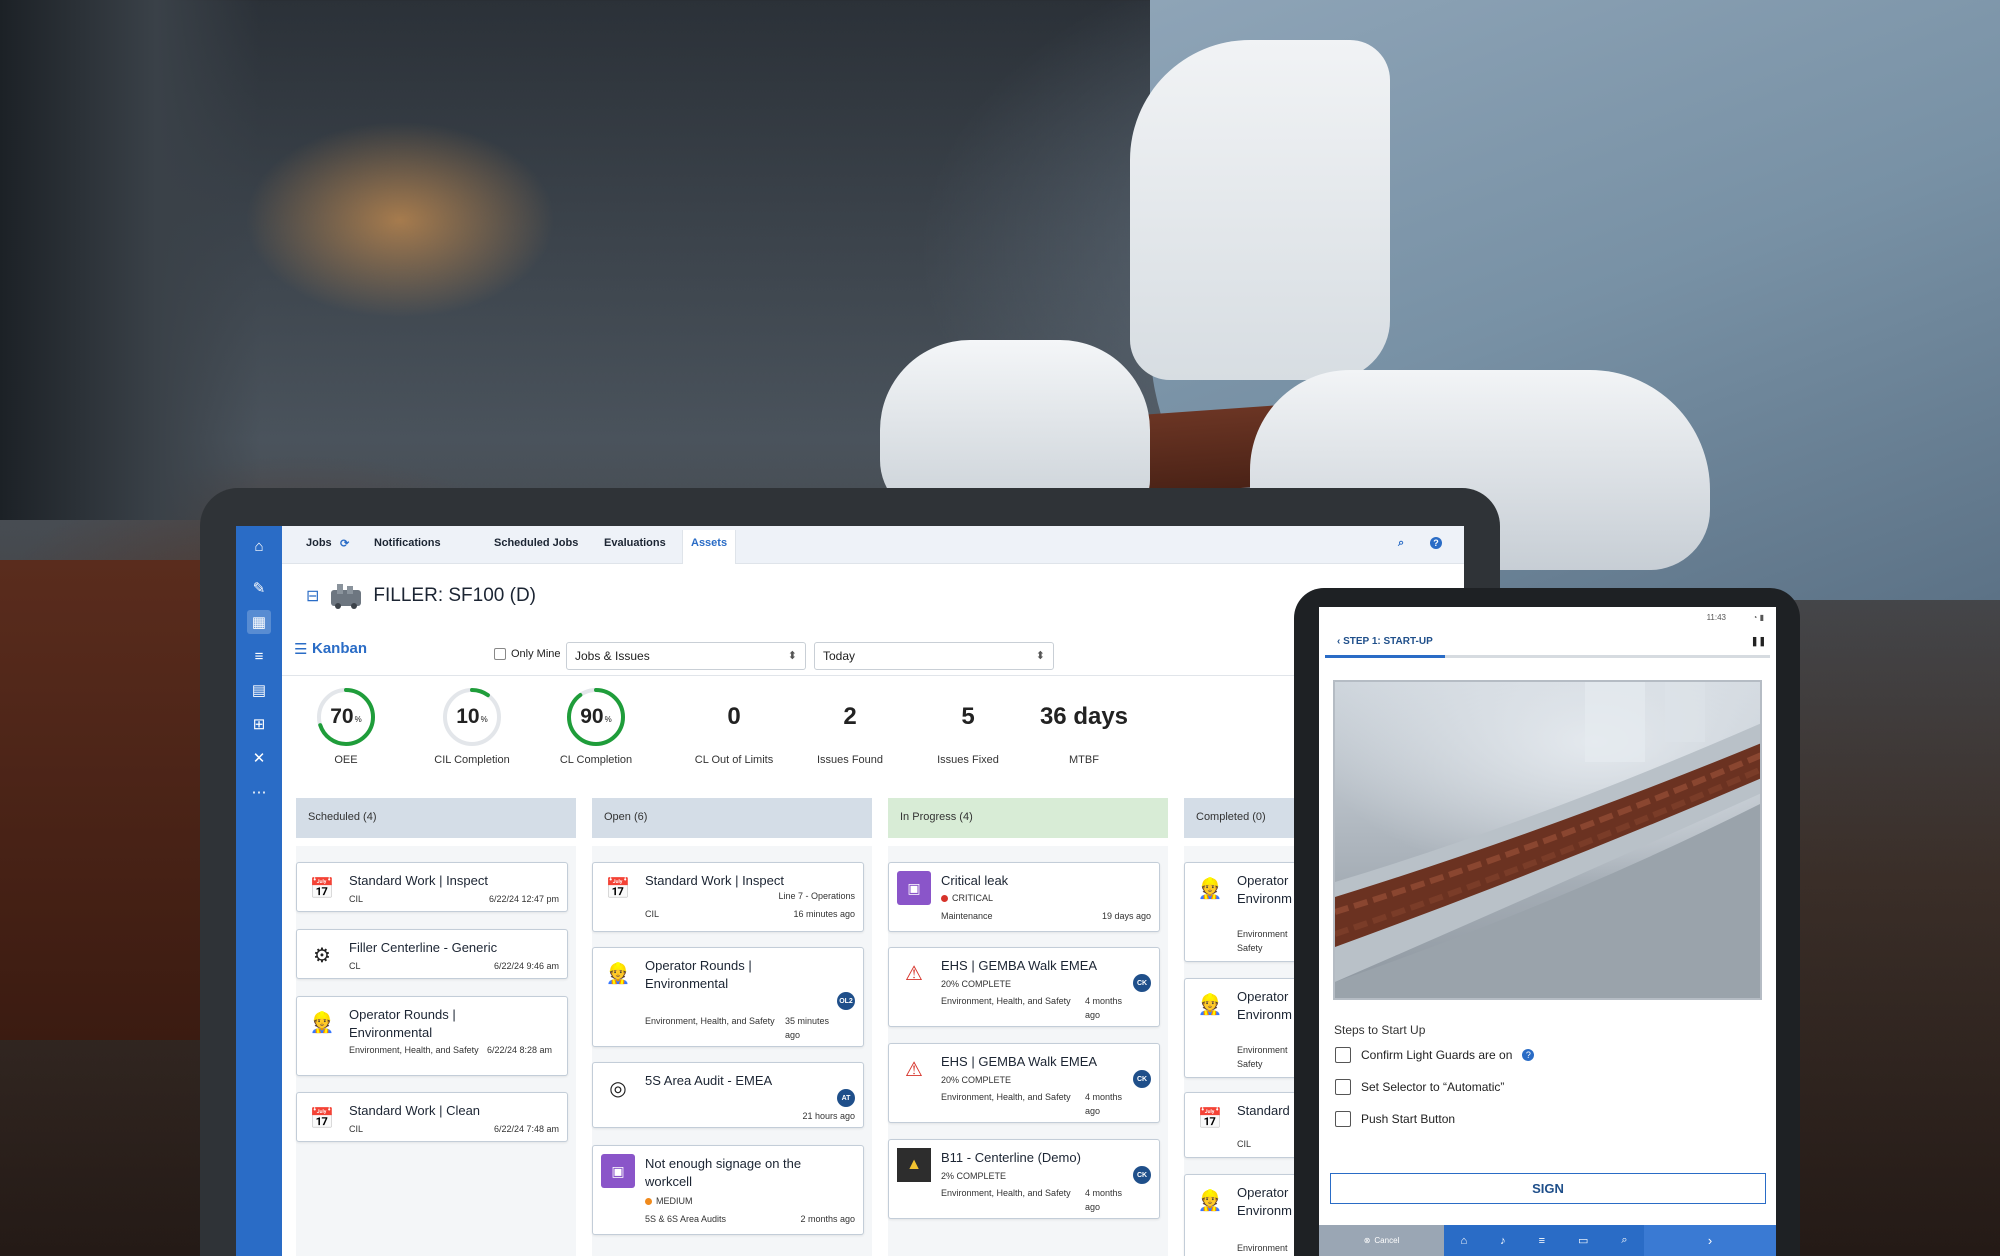 The height and width of the screenshot is (1256, 2000). What do you see at coordinates (344, 543) in the screenshot?
I see `refresh-icon: ⟳` at bounding box center [344, 543].